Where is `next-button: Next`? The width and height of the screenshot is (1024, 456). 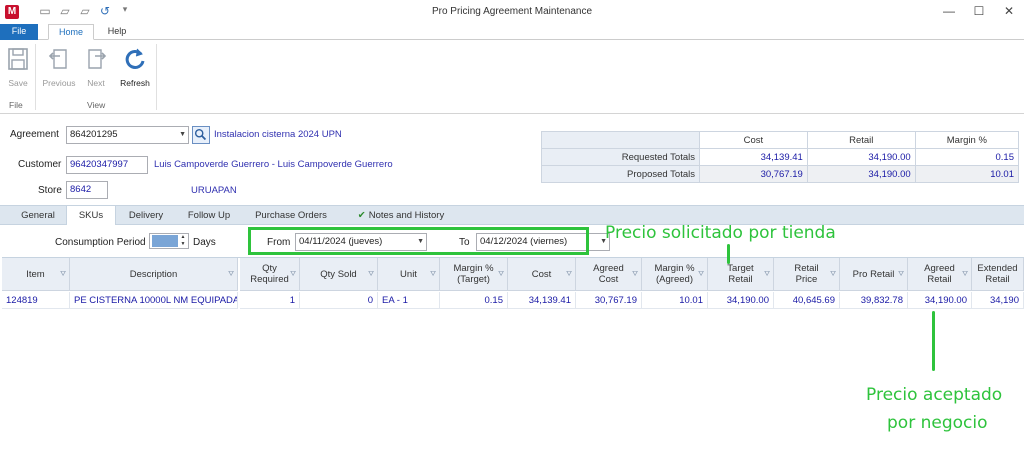
next-button: Next is located at coordinates (96, 67).